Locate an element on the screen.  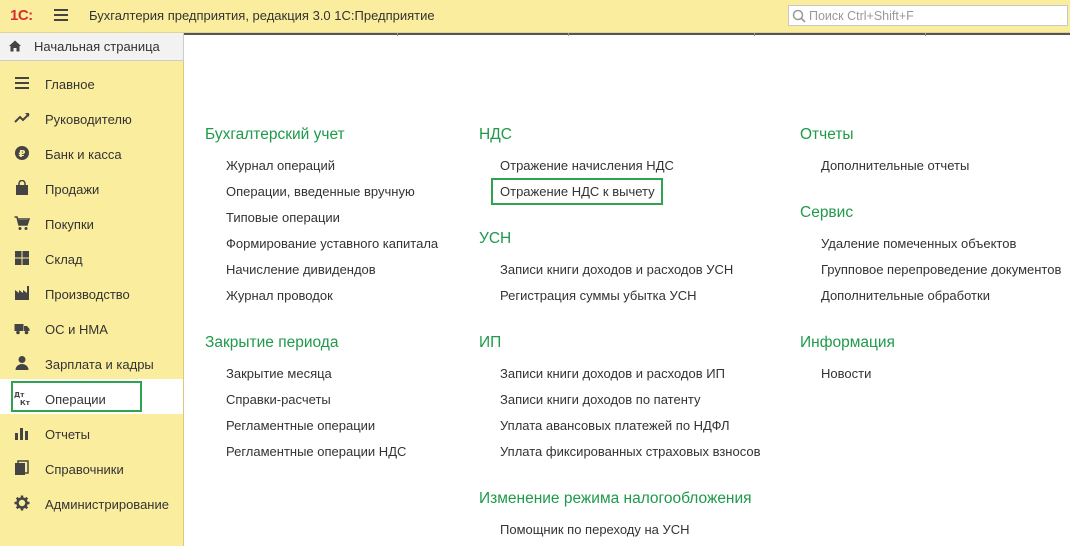
sidebar-item-main: Главное is located at coordinates (91, 81).